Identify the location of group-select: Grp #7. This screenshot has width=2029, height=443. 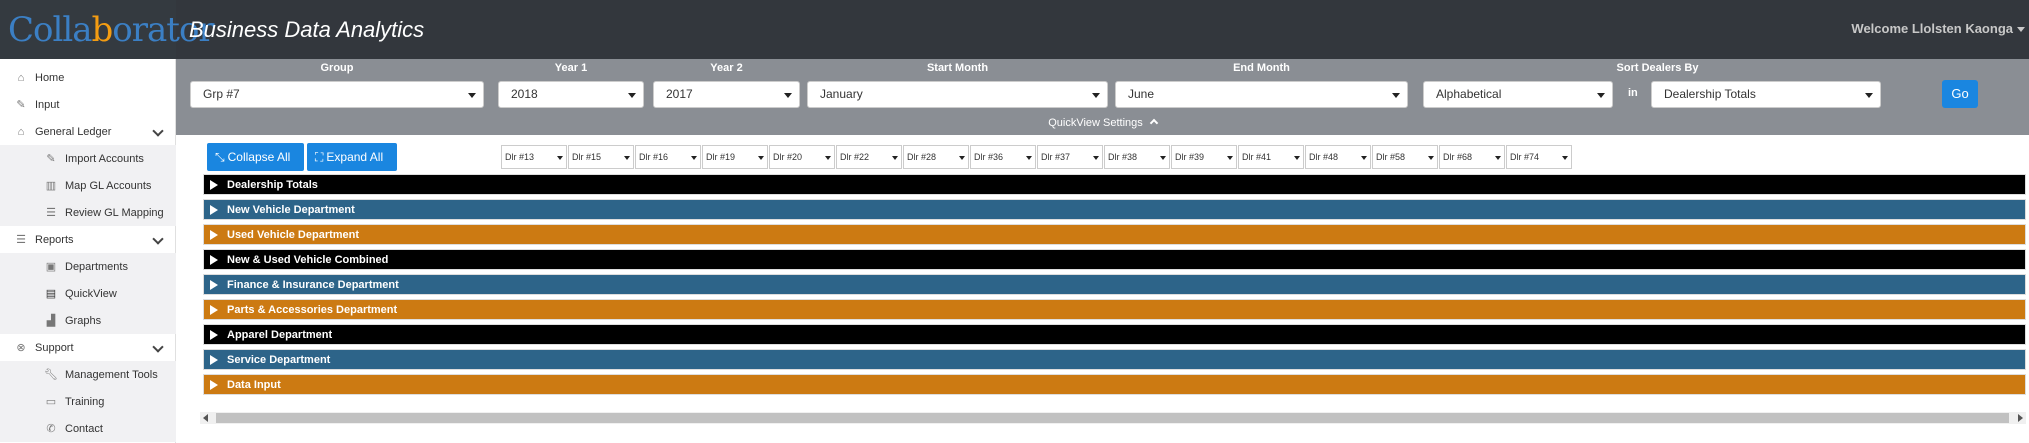
(337, 94).